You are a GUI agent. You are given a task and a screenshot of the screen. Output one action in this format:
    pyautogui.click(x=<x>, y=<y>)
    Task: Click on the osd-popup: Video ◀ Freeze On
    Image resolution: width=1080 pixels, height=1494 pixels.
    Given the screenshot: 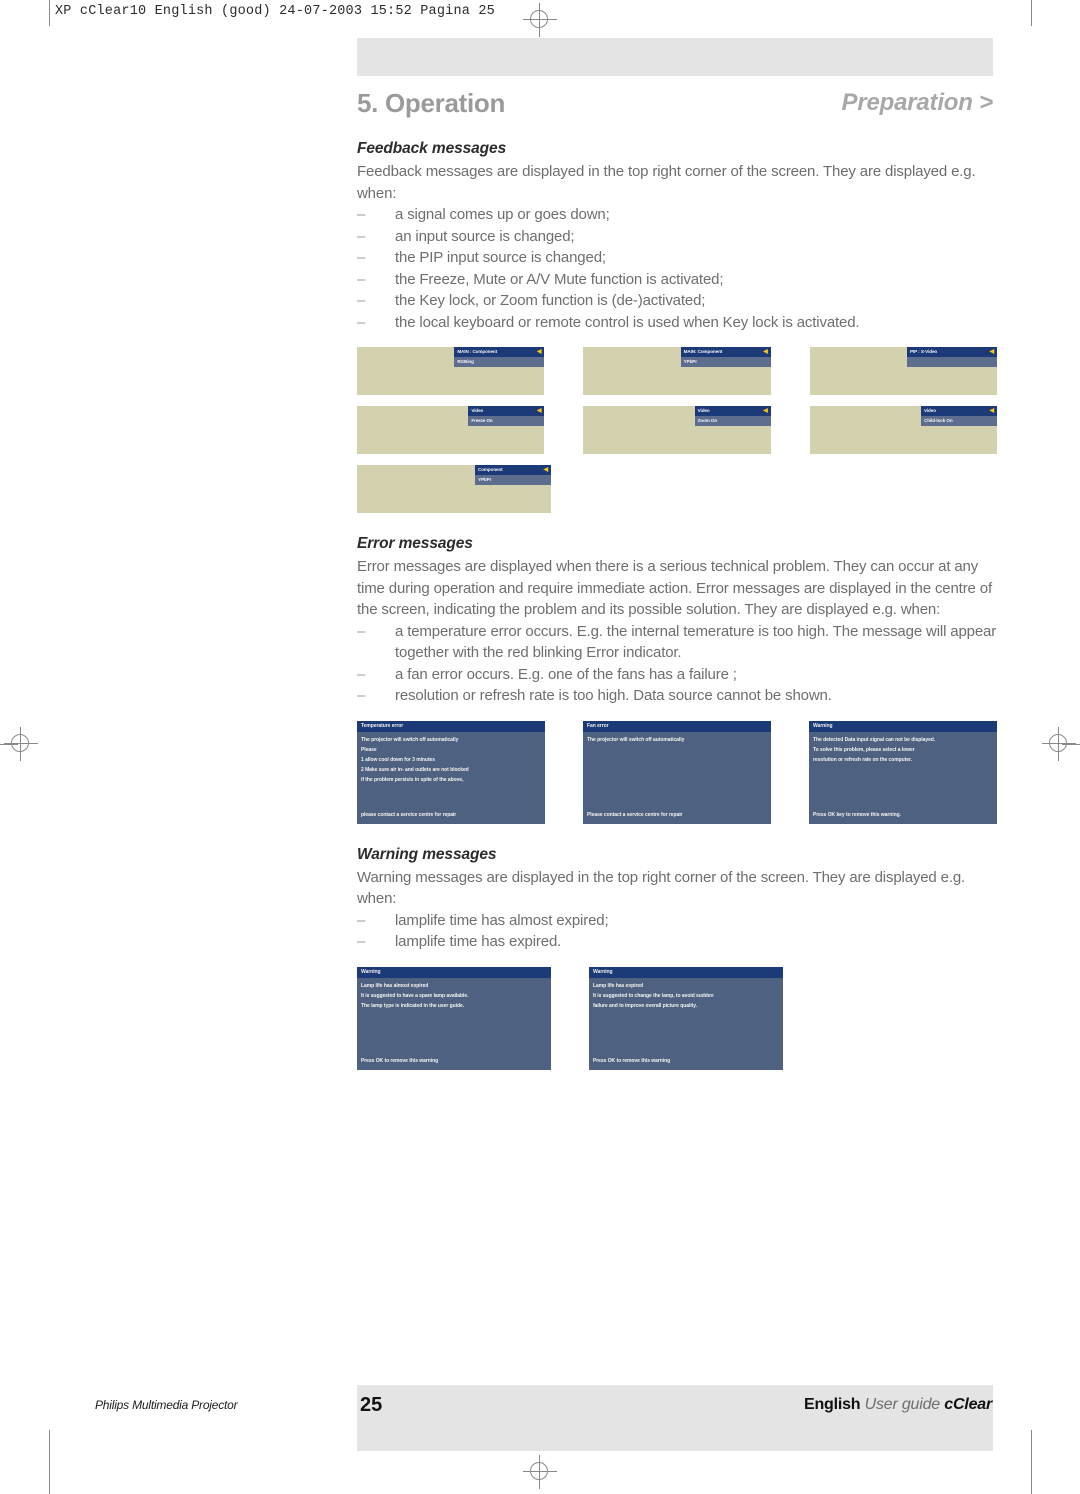 What is the action you would take?
    pyautogui.click(x=506, y=416)
    